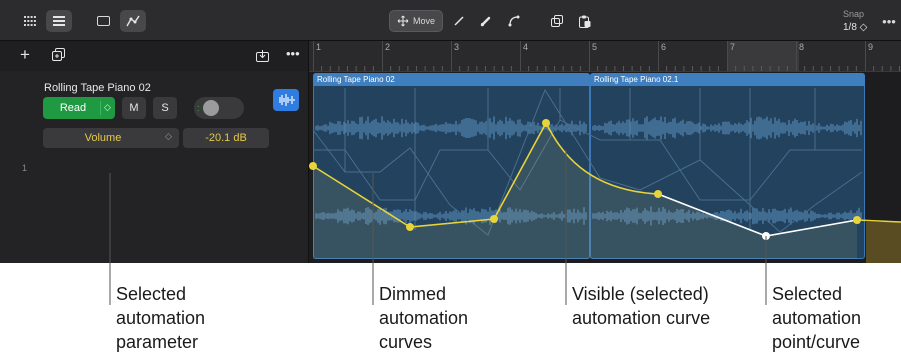  I want to click on callout-selected-parameter: Selected automation parameter, so click(160, 318).